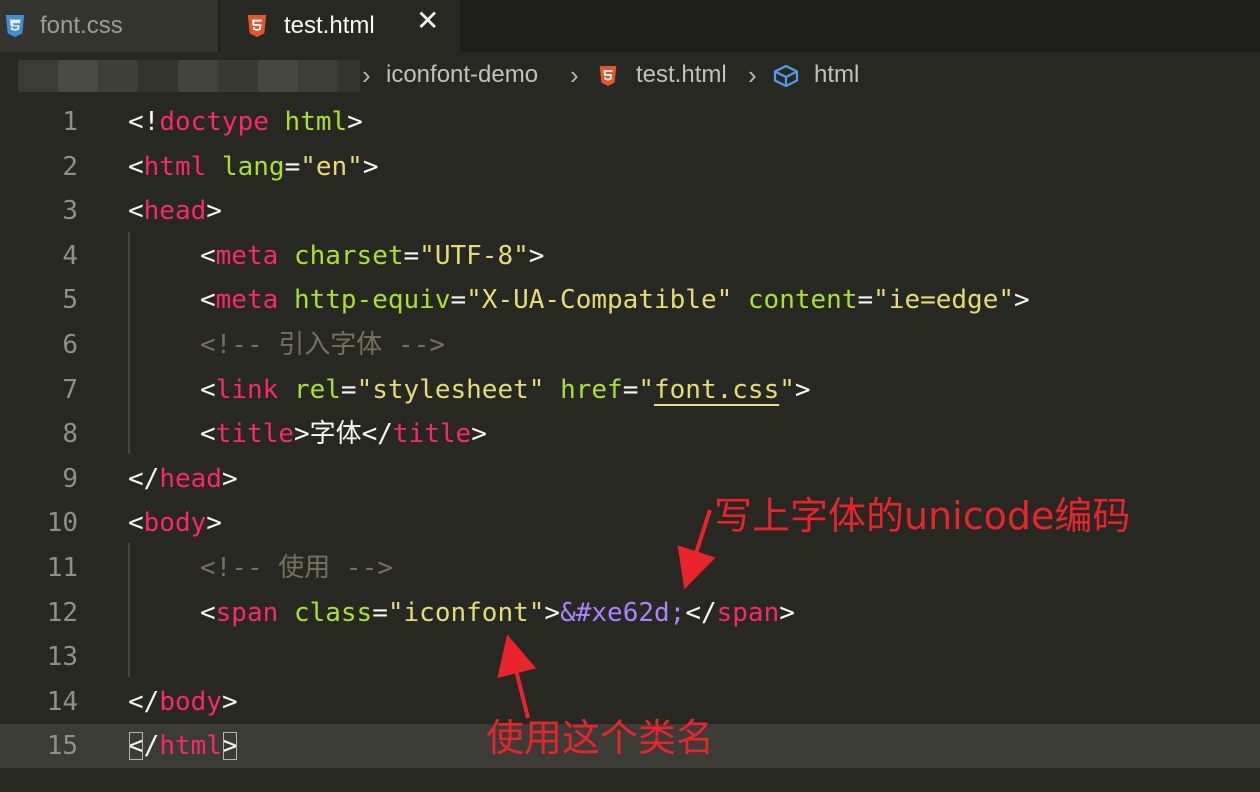 This screenshot has width=1260, height=792. I want to click on line-number: 13, so click(62, 657).